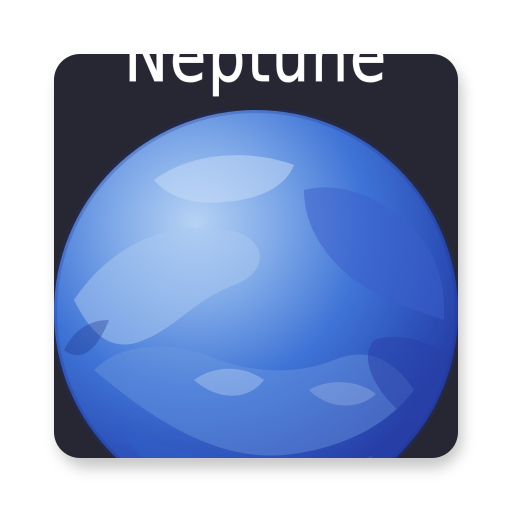  Describe the element at coordinates (256, 76) in the screenshot. I see `app-icon-title: Neptune` at that location.